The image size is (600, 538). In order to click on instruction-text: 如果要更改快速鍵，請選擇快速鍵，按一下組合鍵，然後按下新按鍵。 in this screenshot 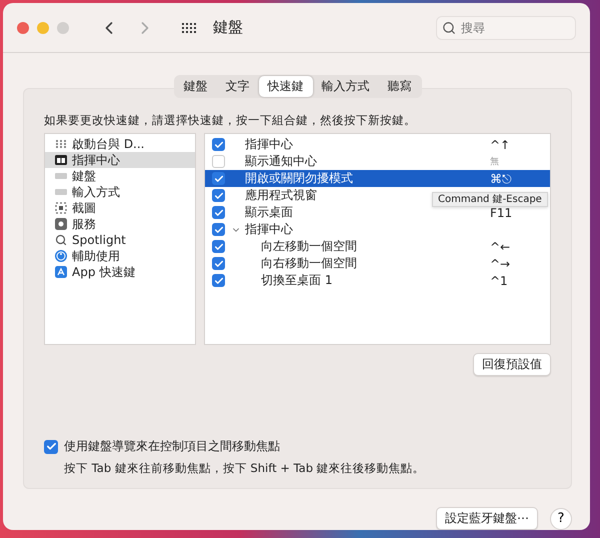, I will do `click(230, 120)`.